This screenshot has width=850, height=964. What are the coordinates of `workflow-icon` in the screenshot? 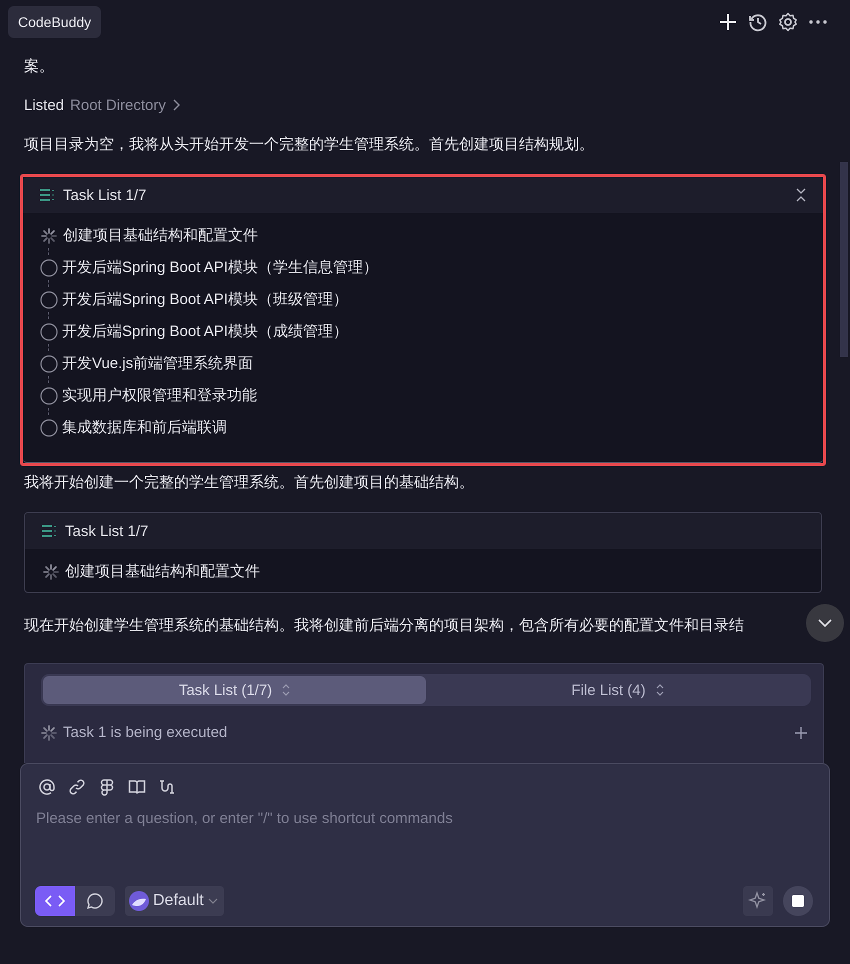 It's located at (167, 787).